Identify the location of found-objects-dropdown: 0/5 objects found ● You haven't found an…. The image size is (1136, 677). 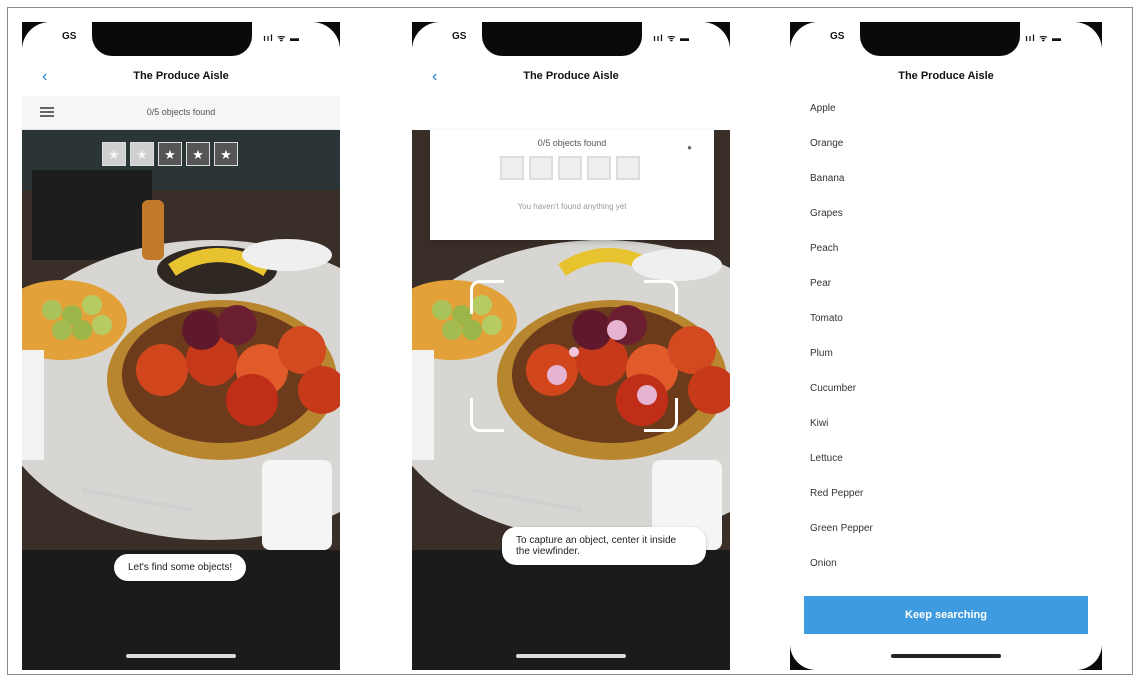
(572, 185).